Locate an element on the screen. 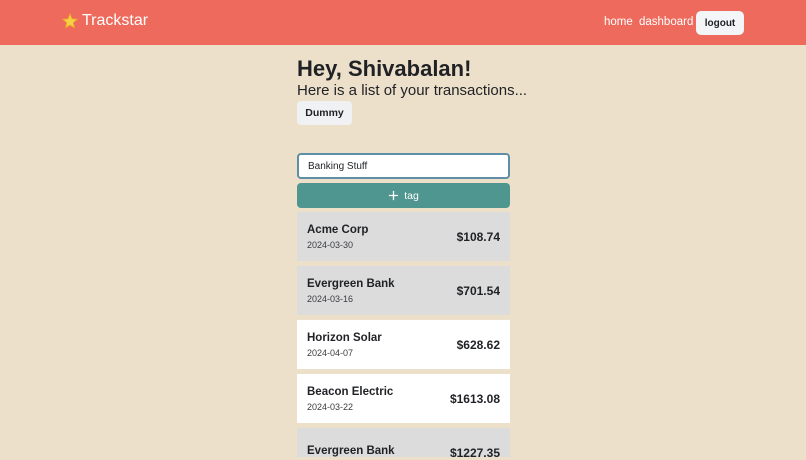 The width and height of the screenshot is (806, 460). transaction-item: Evergreen Bank 2024-03-16 $701.54 is located at coordinates (403, 290).